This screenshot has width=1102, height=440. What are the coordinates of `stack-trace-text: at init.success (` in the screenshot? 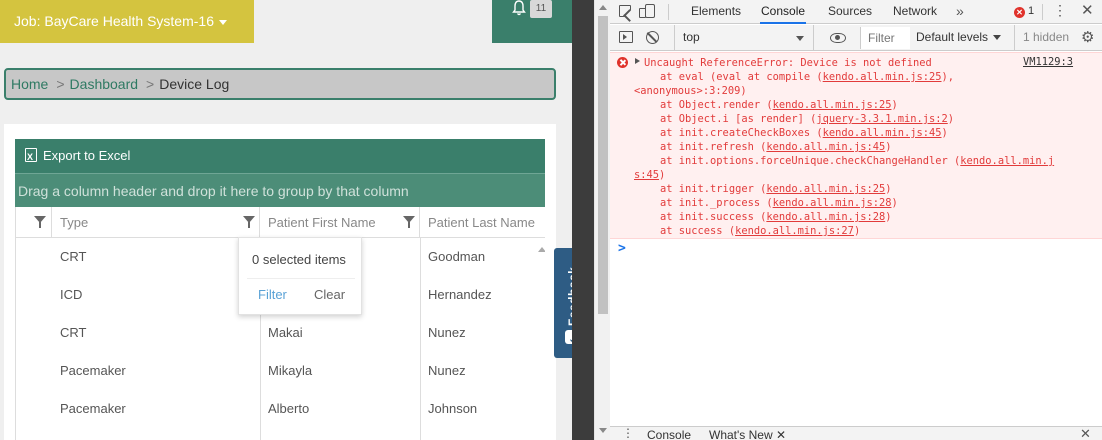 It's located at (713, 217).